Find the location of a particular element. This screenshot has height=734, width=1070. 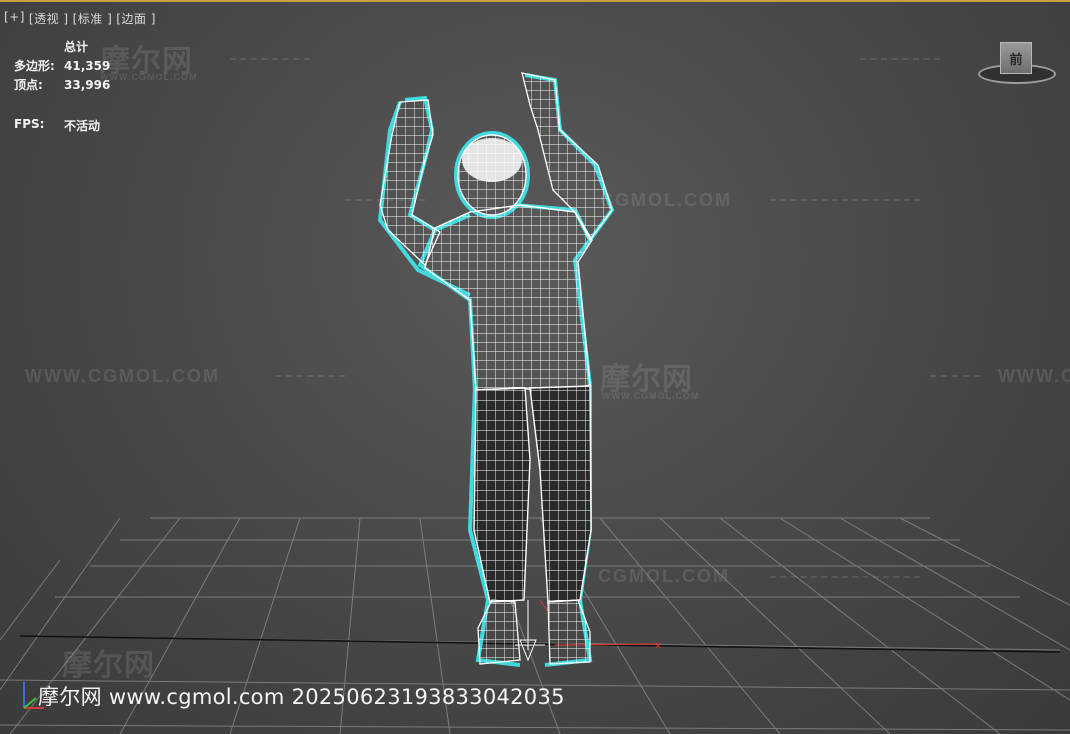

viewport-shading-menu: [边面 ] is located at coordinates (136, 18).